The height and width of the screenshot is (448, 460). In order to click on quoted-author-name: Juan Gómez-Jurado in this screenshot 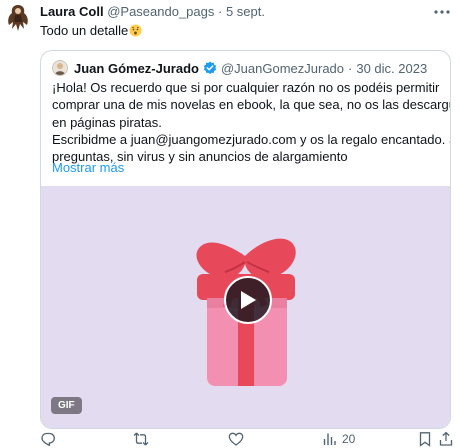, I will do `click(136, 68)`.